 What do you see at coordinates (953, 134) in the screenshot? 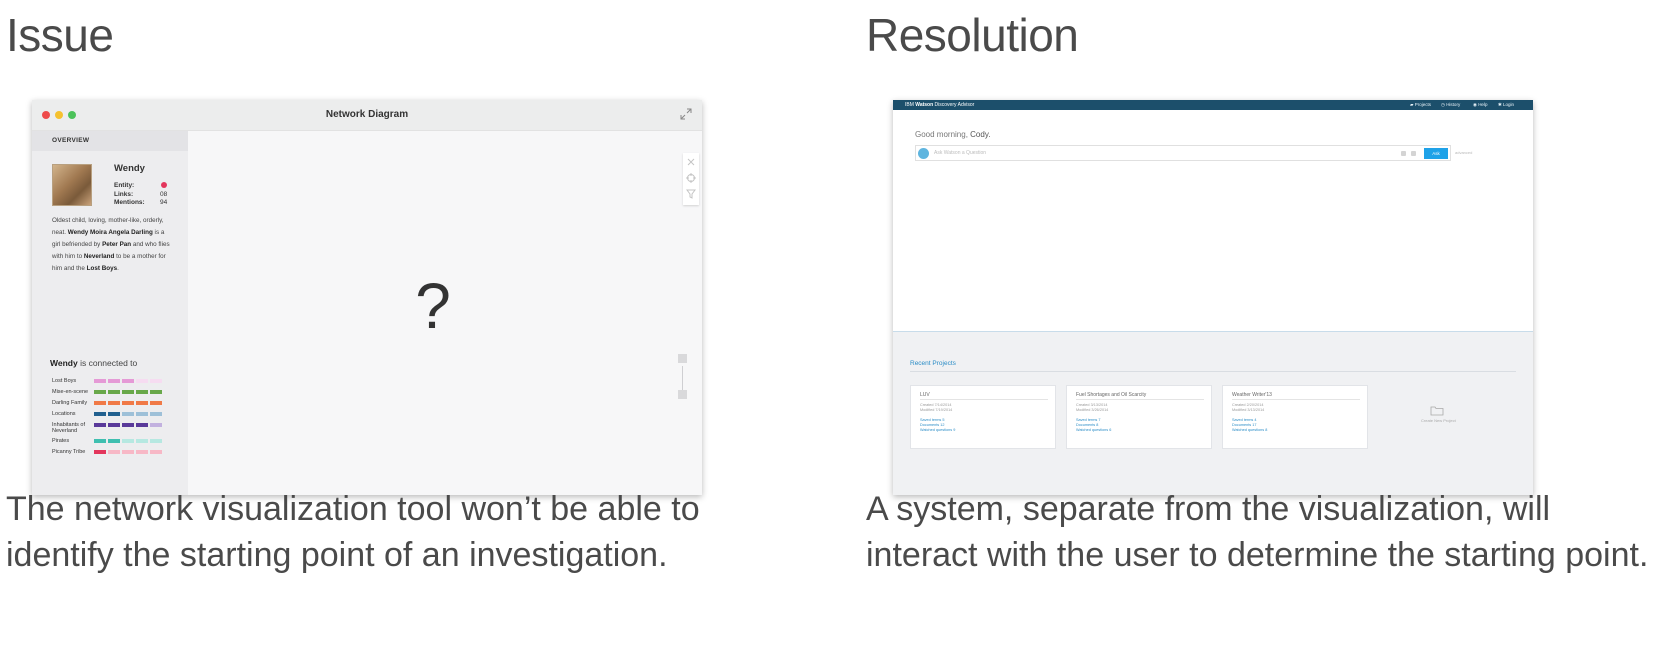
I see `greeting-text: Good morning, Cody.` at bounding box center [953, 134].